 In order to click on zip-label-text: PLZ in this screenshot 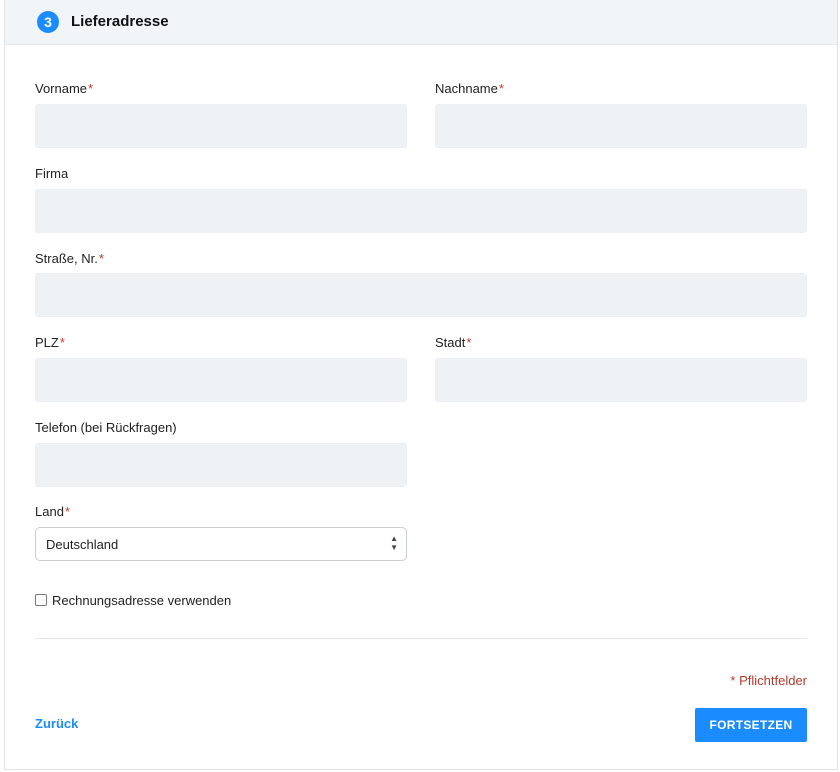, I will do `click(47, 342)`.